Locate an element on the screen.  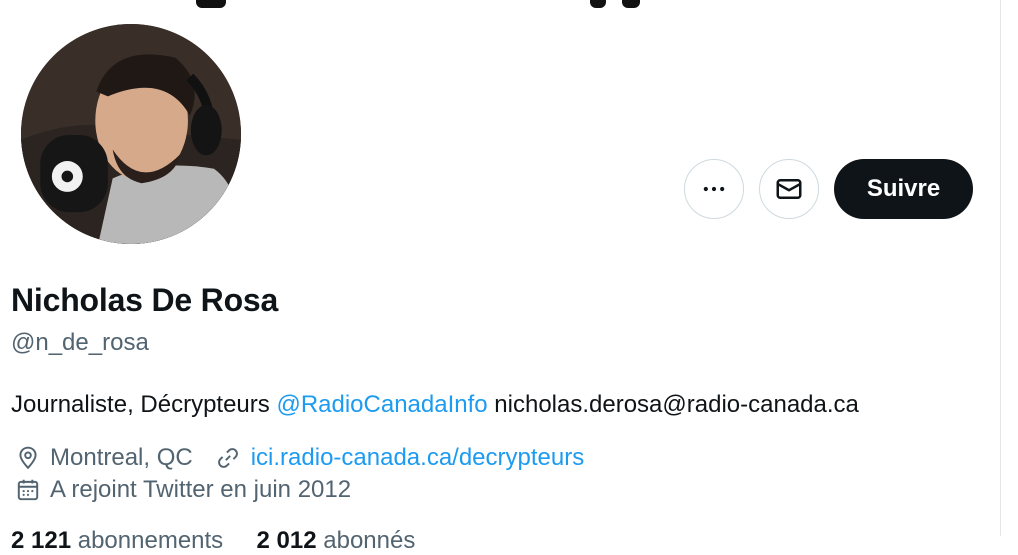
following-link: 2 121 abonnements is located at coordinates (117, 540).